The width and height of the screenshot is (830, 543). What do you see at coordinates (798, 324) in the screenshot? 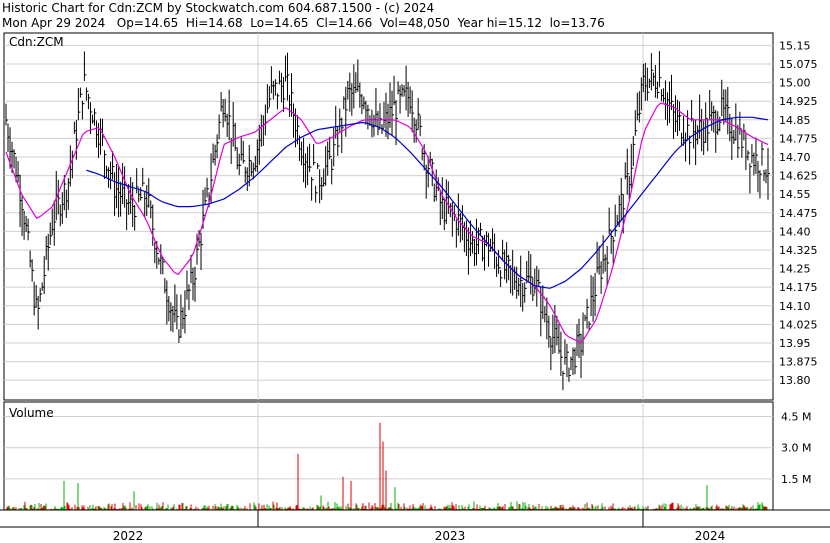
I see `y-tick-label: 14.025` at bounding box center [798, 324].